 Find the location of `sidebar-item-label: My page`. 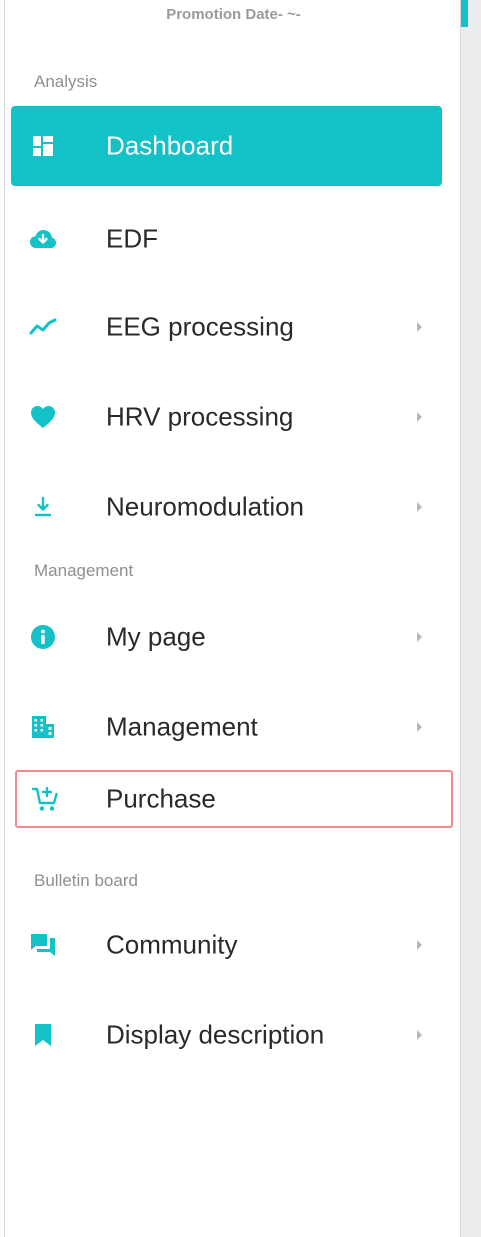

sidebar-item-label: My page is located at coordinates (156, 636).